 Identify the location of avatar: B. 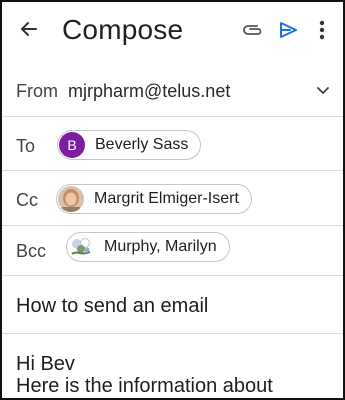
(72, 145).